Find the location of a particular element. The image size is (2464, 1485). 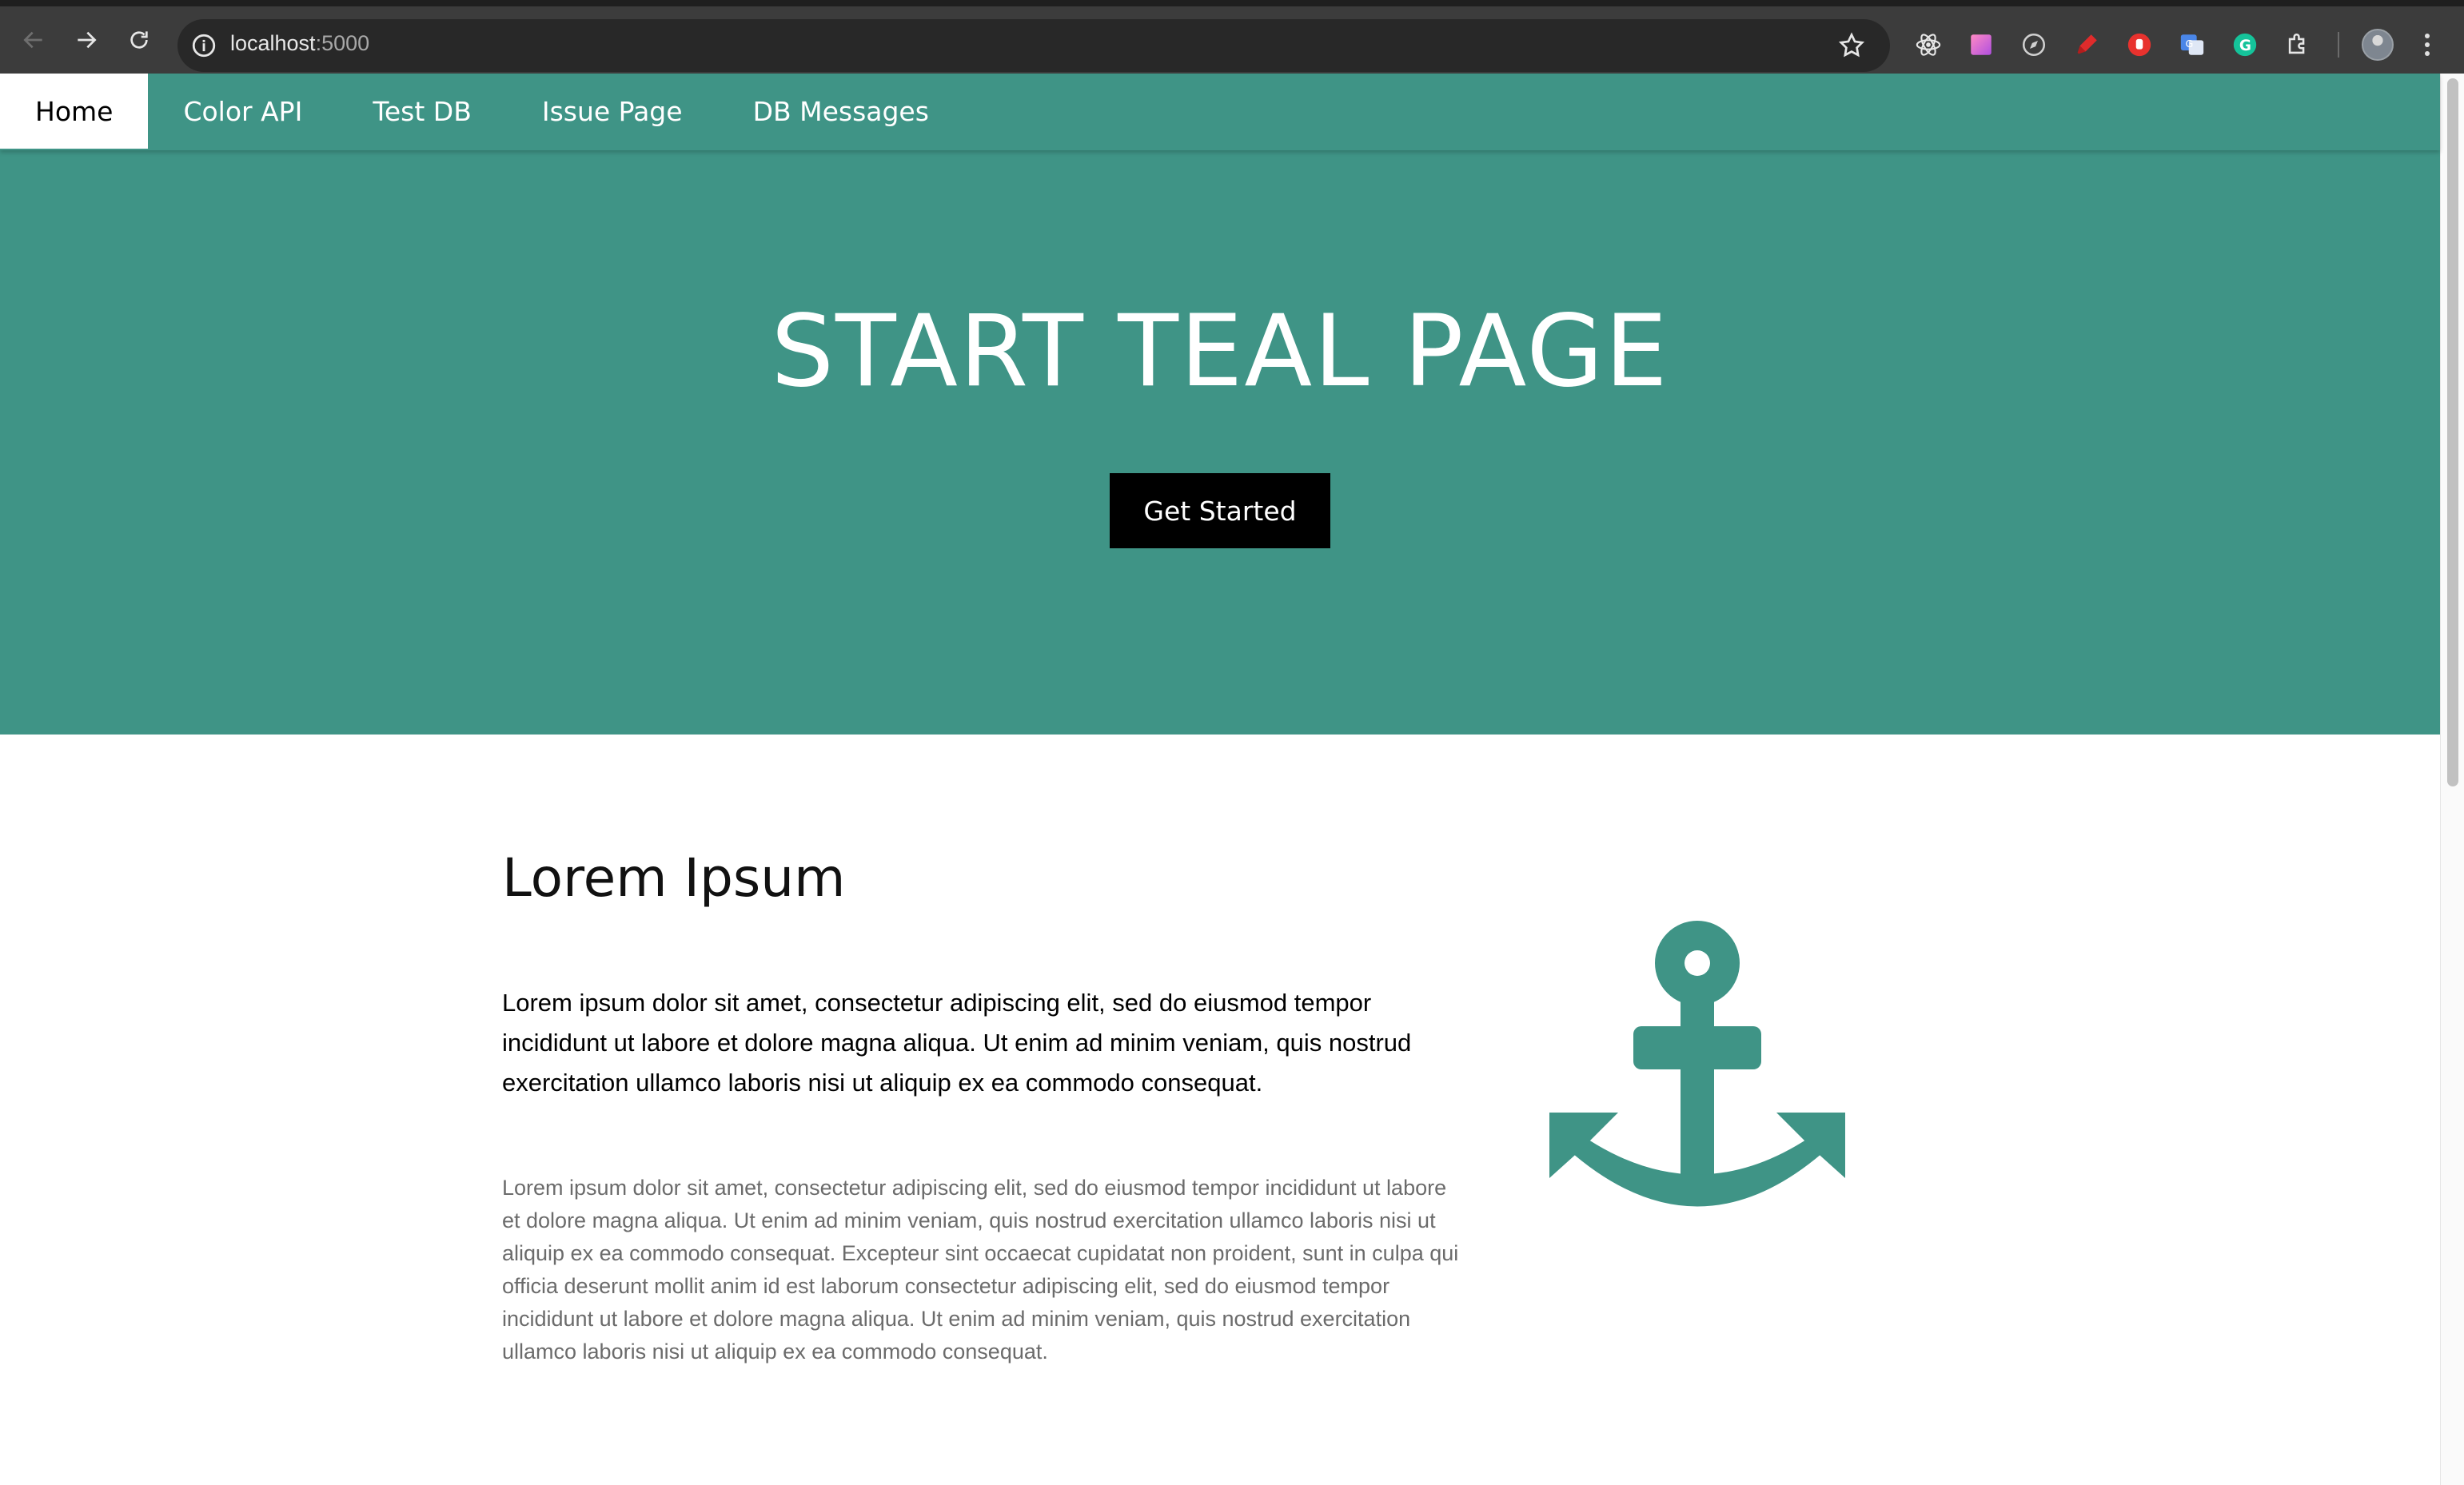

arrow-left-icon is located at coordinates (32, 40).